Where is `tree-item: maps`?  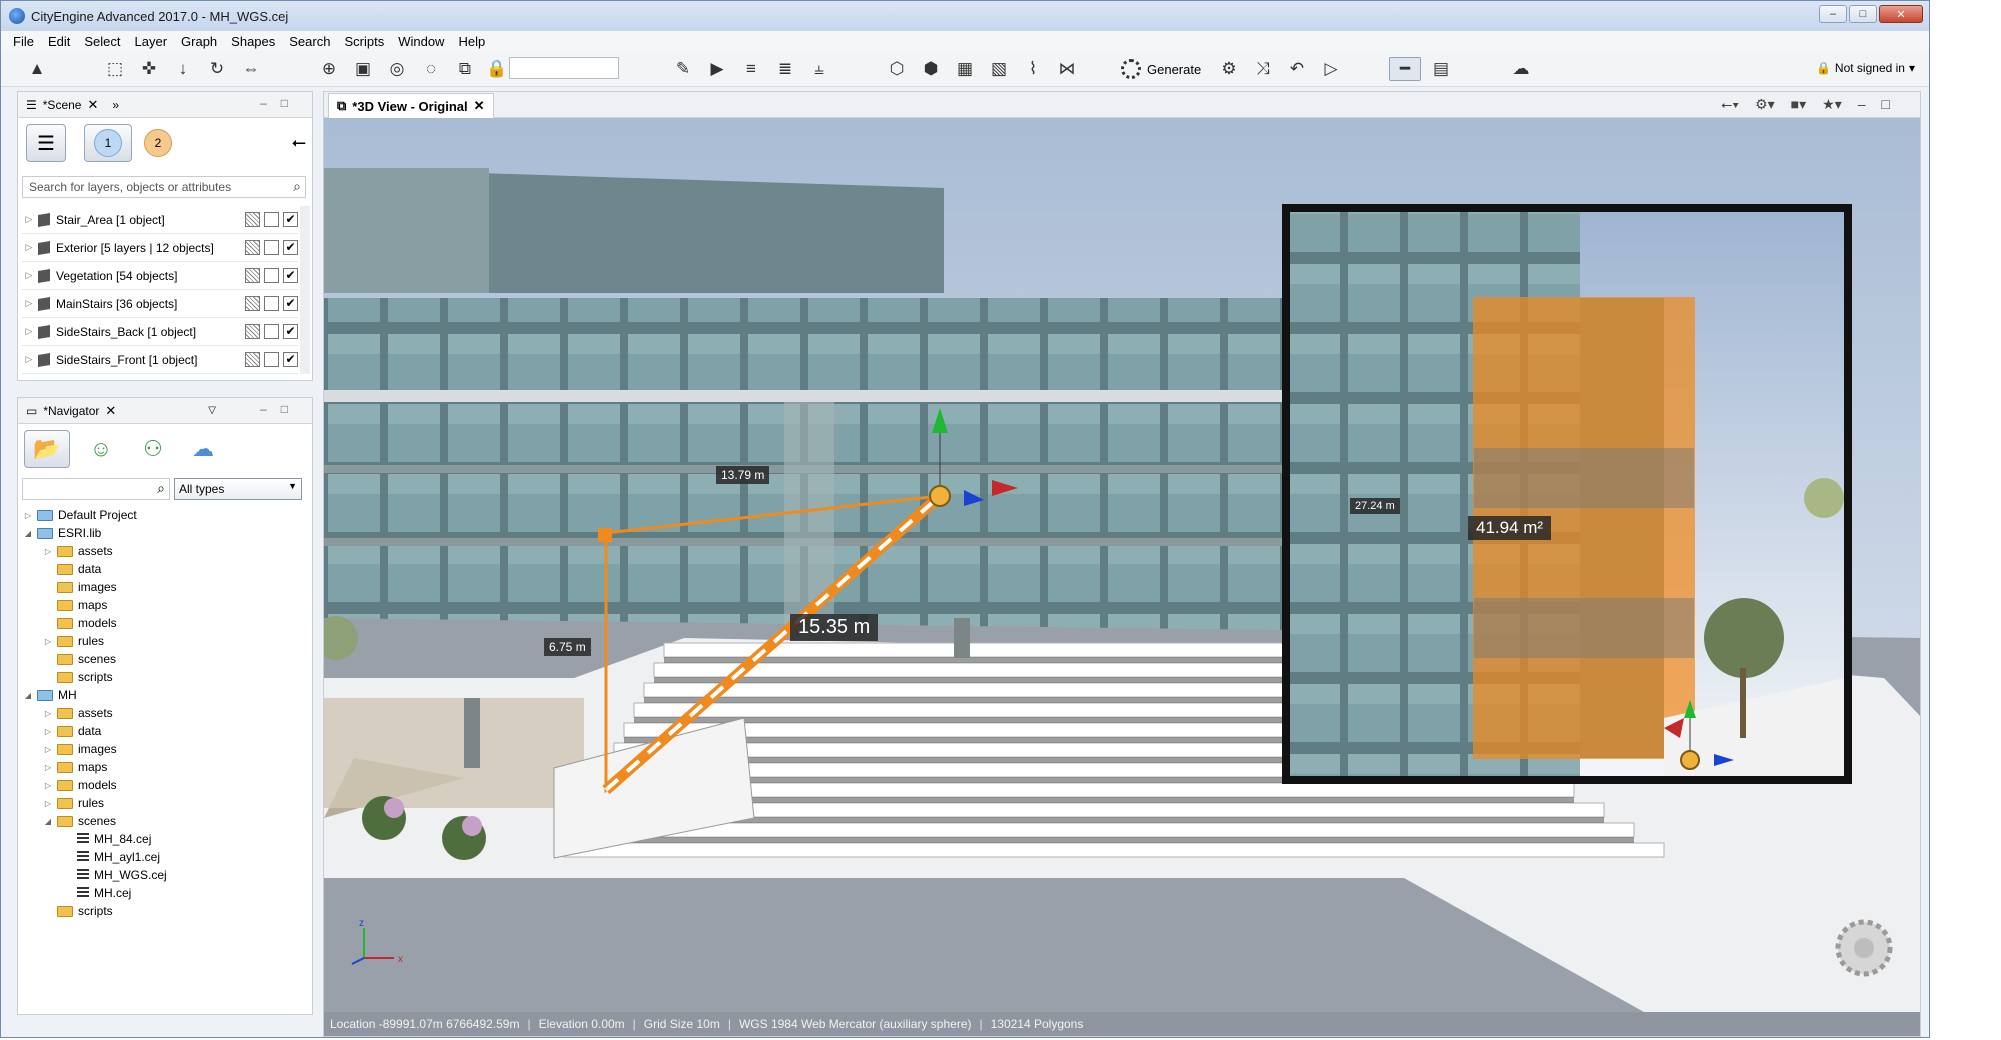 tree-item: maps is located at coordinates (162, 605).